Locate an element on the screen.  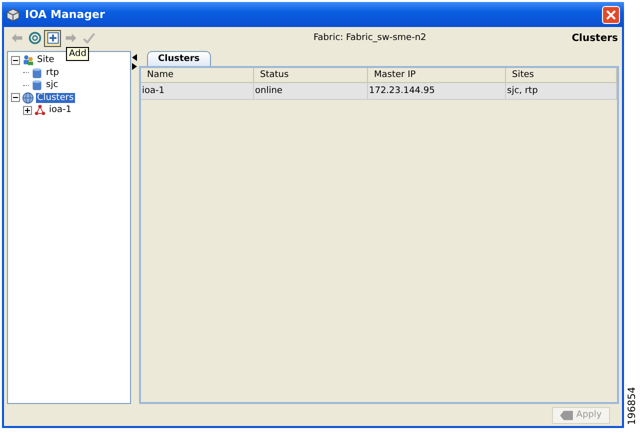
close-button is located at coordinates (611, 15).